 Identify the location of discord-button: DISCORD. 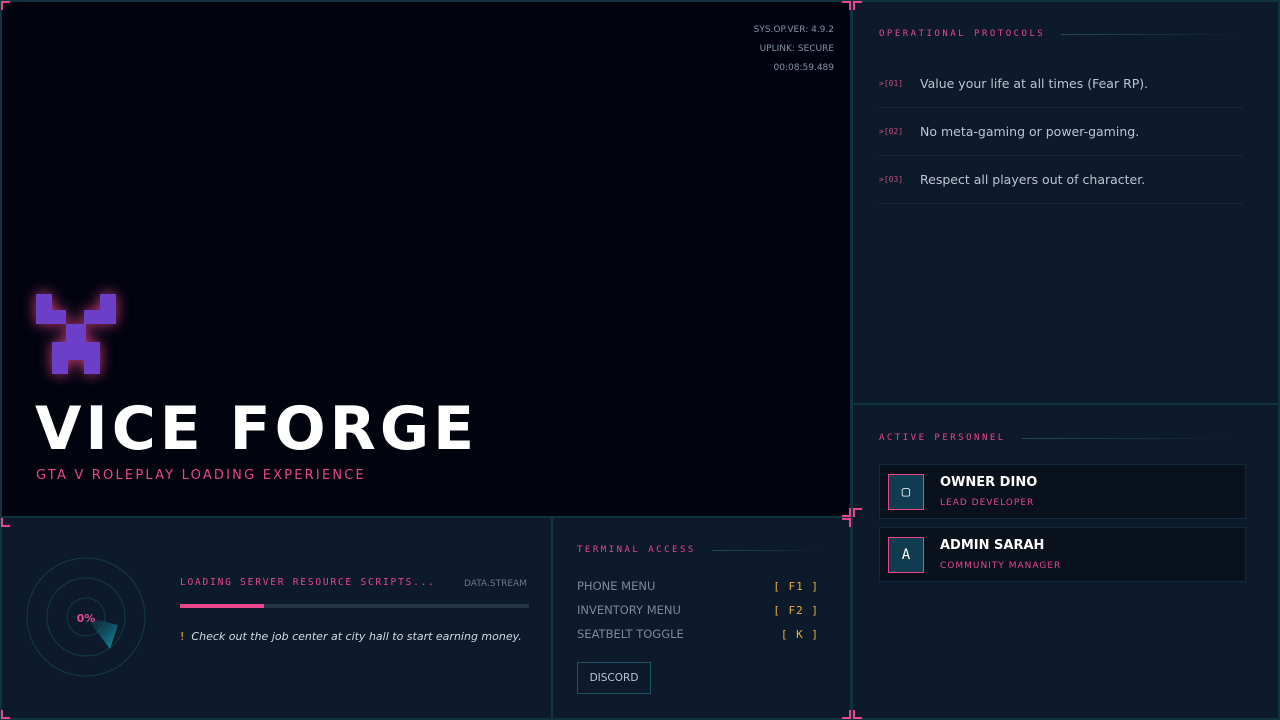
(614, 678).